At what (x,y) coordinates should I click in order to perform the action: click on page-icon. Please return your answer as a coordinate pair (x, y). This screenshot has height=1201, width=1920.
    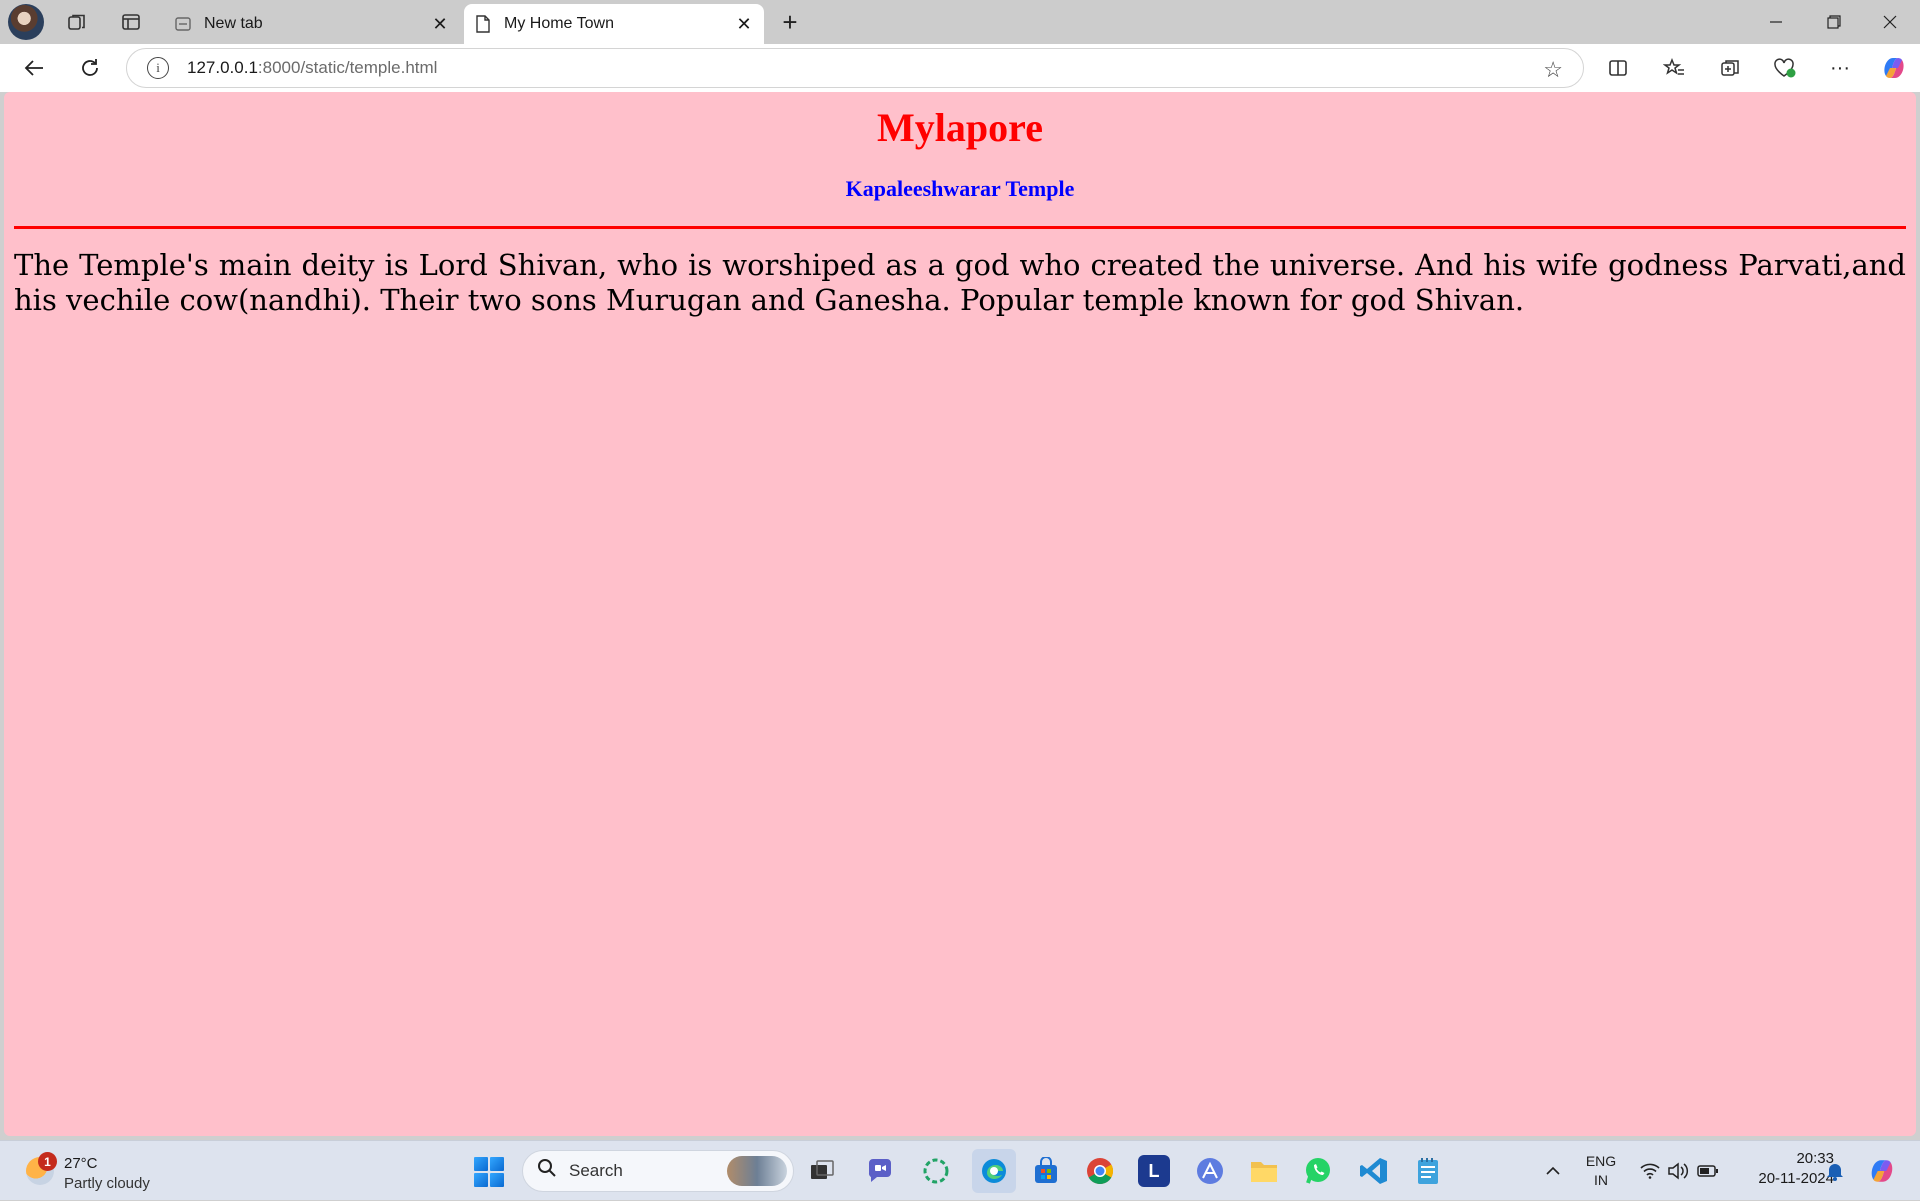
    Looking at the image, I should click on (483, 24).